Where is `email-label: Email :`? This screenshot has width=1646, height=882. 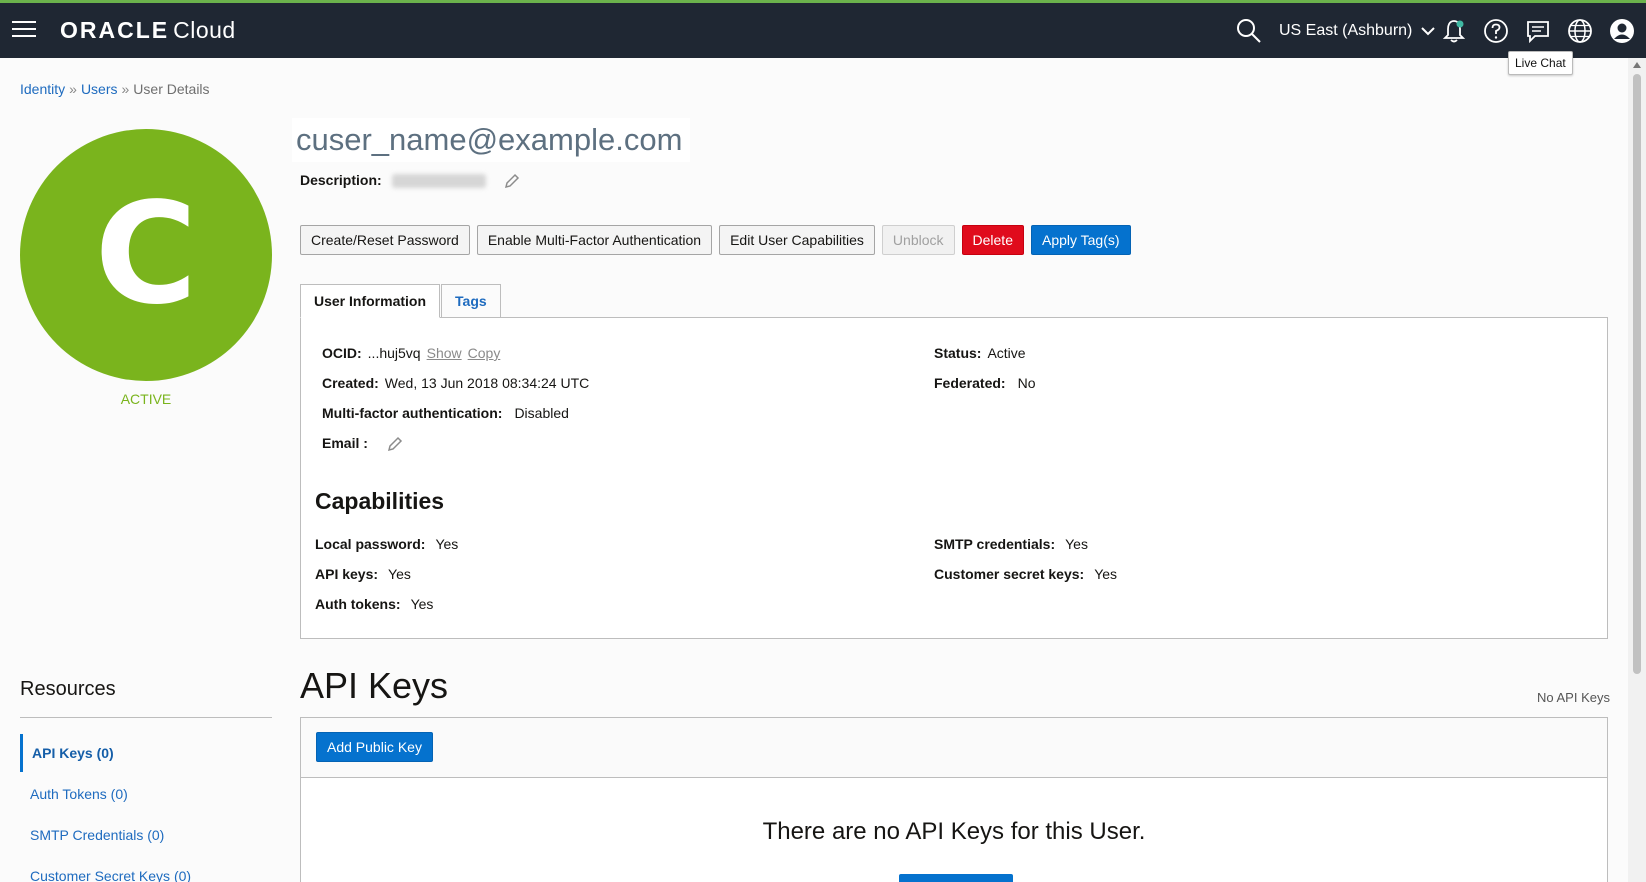 email-label: Email : is located at coordinates (345, 443).